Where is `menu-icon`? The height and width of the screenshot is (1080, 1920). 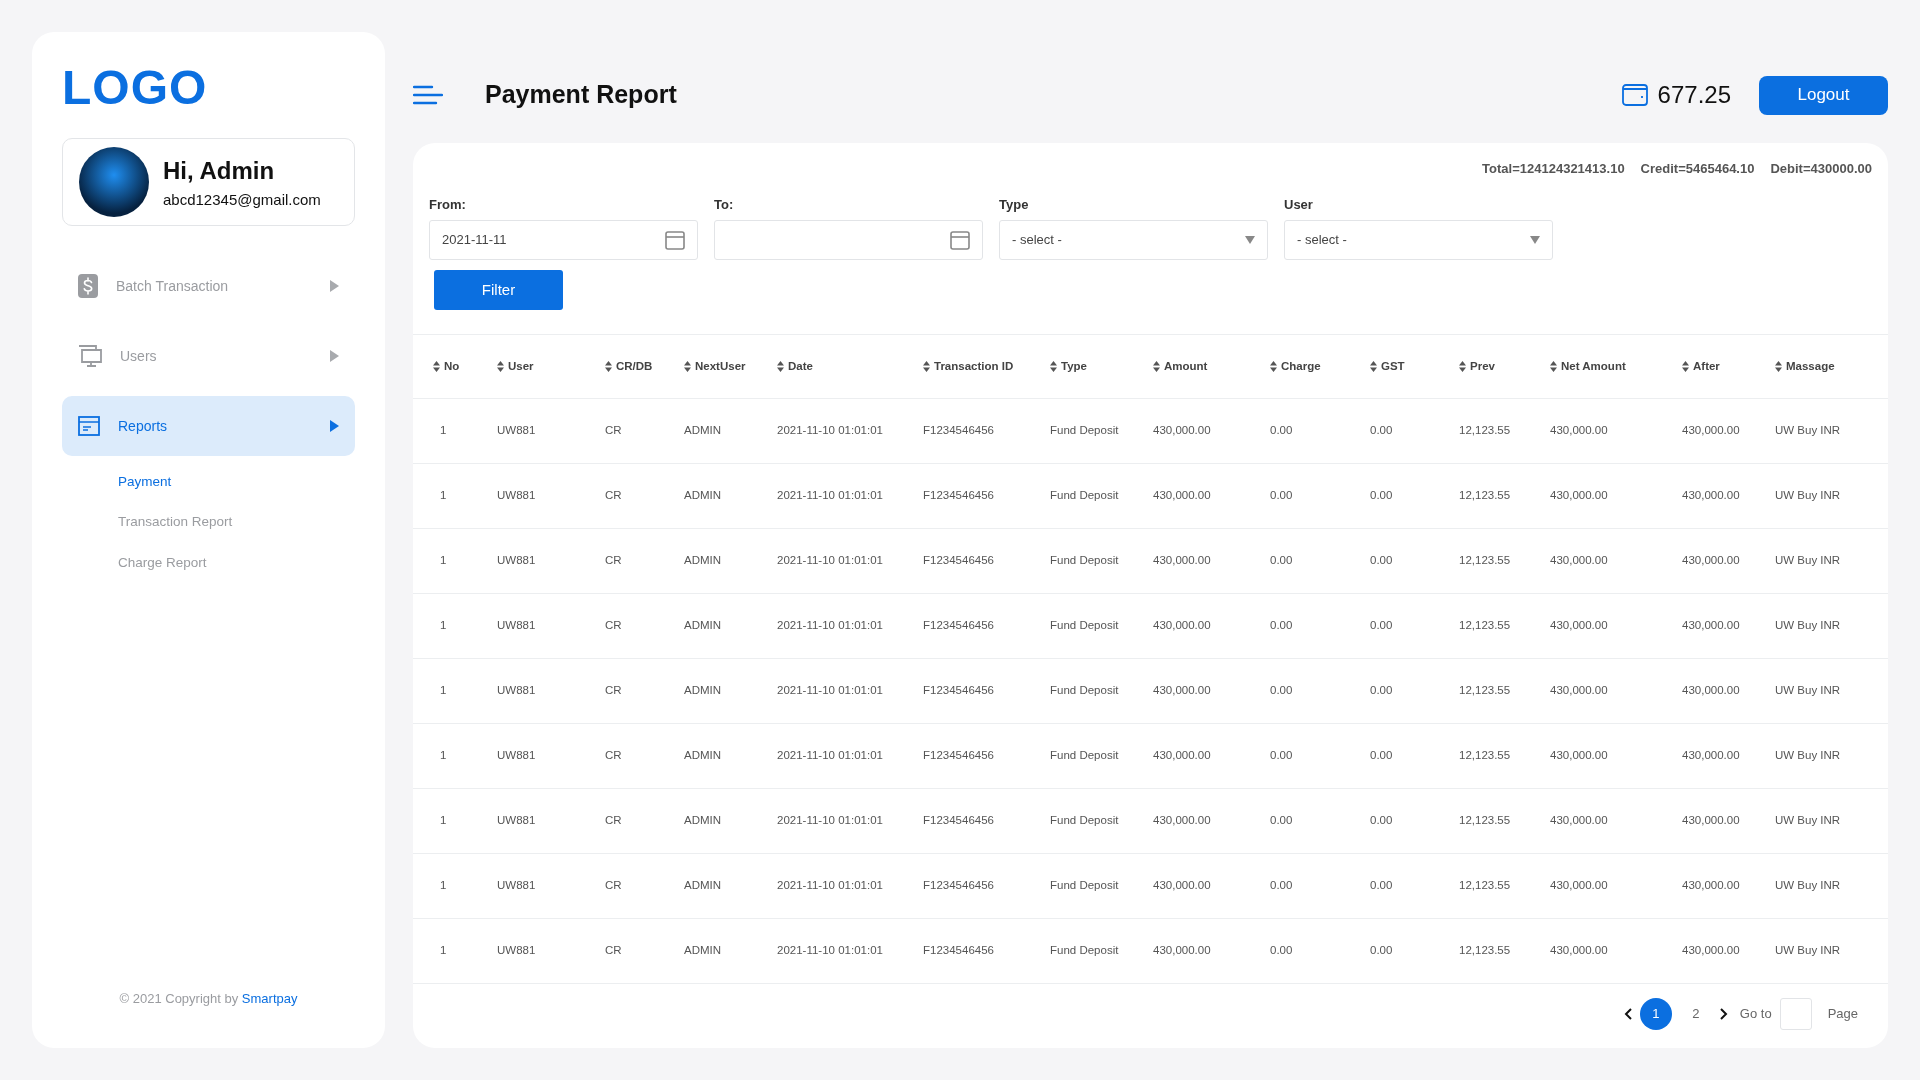 menu-icon is located at coordinates (428, 95).